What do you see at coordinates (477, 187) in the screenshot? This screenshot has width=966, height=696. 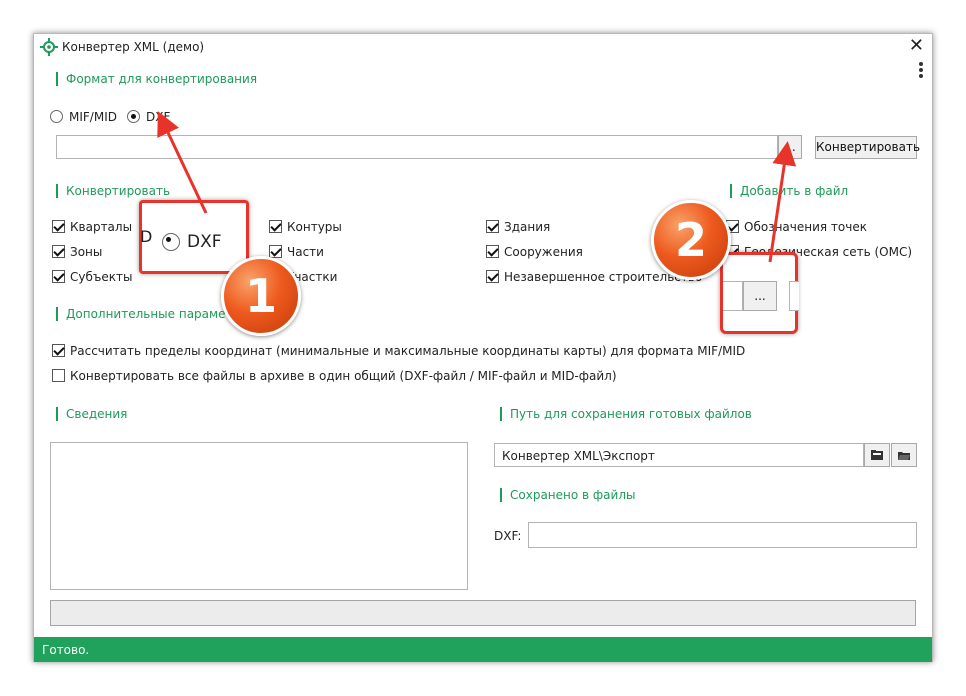 I see `arrow-overlay` at bounding box center [477, 187].